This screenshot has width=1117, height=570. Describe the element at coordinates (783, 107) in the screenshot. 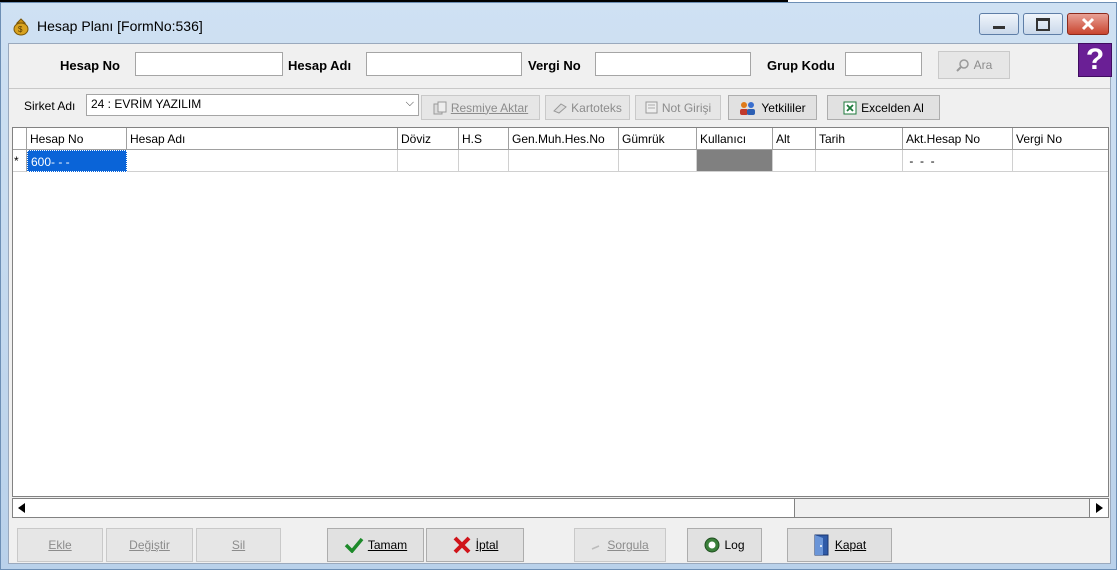

I see `yetkililer-label: Yetkililer` at that location.